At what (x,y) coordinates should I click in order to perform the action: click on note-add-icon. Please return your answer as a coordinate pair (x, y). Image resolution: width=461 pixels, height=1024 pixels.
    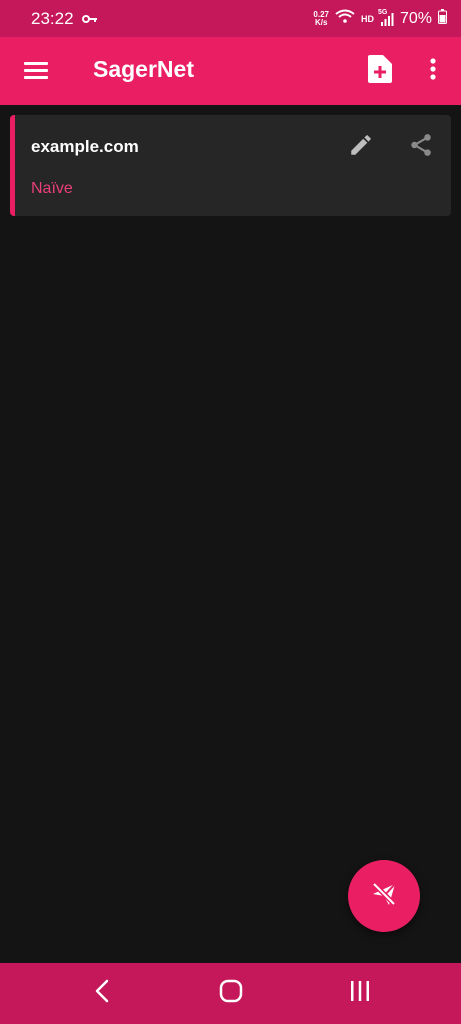
    Looking at the image, I should click on (380, 71).